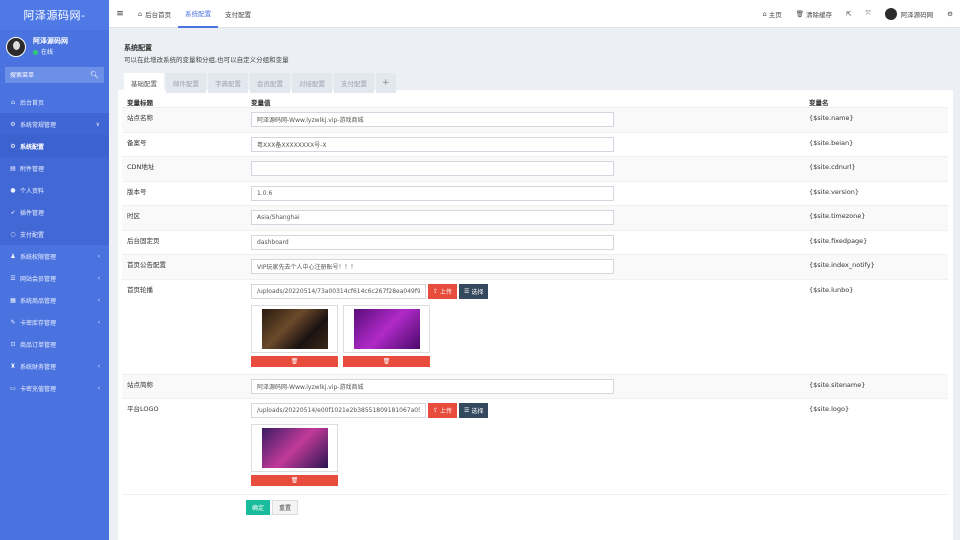  What do you see at coordinates (54, 322) in the screenshot?
I see `sidebar-item-cardstock: ✎ 卡密库存管理 ‹` at bounding box center [54, 322].